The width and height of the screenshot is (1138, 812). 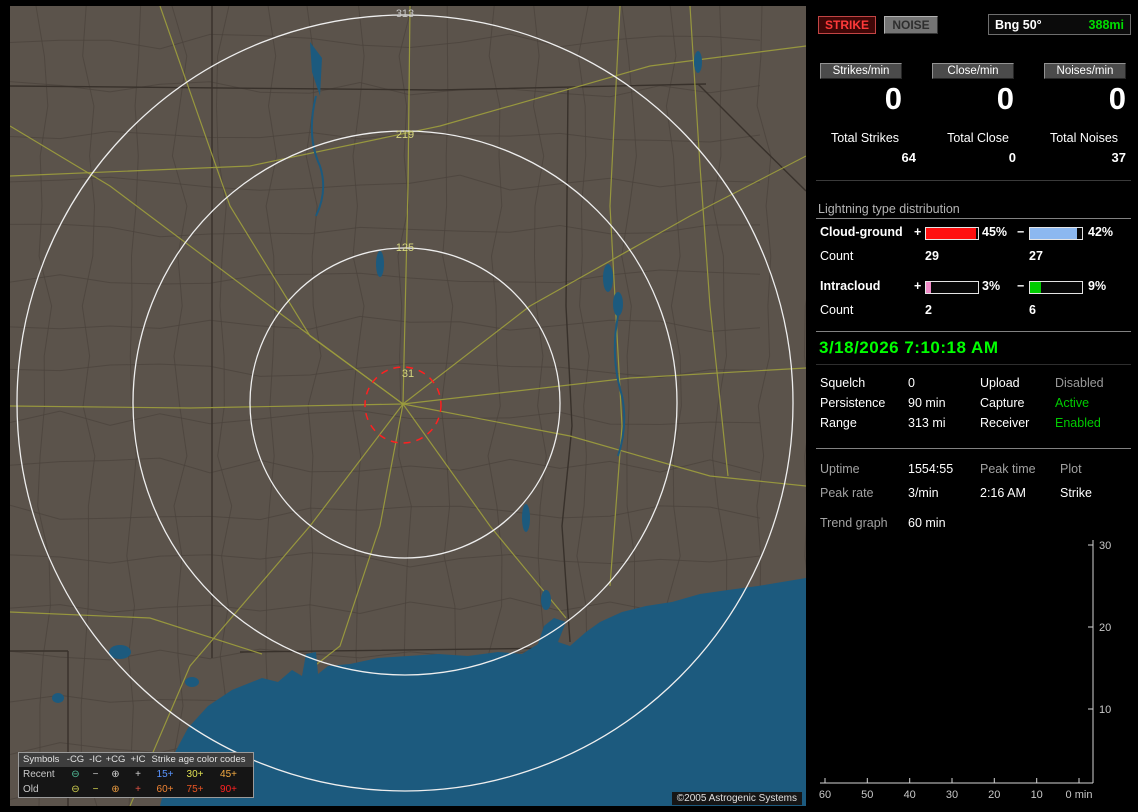 I want to click on legend-col-pos-cg: +CG, so click(x=115, y=759).